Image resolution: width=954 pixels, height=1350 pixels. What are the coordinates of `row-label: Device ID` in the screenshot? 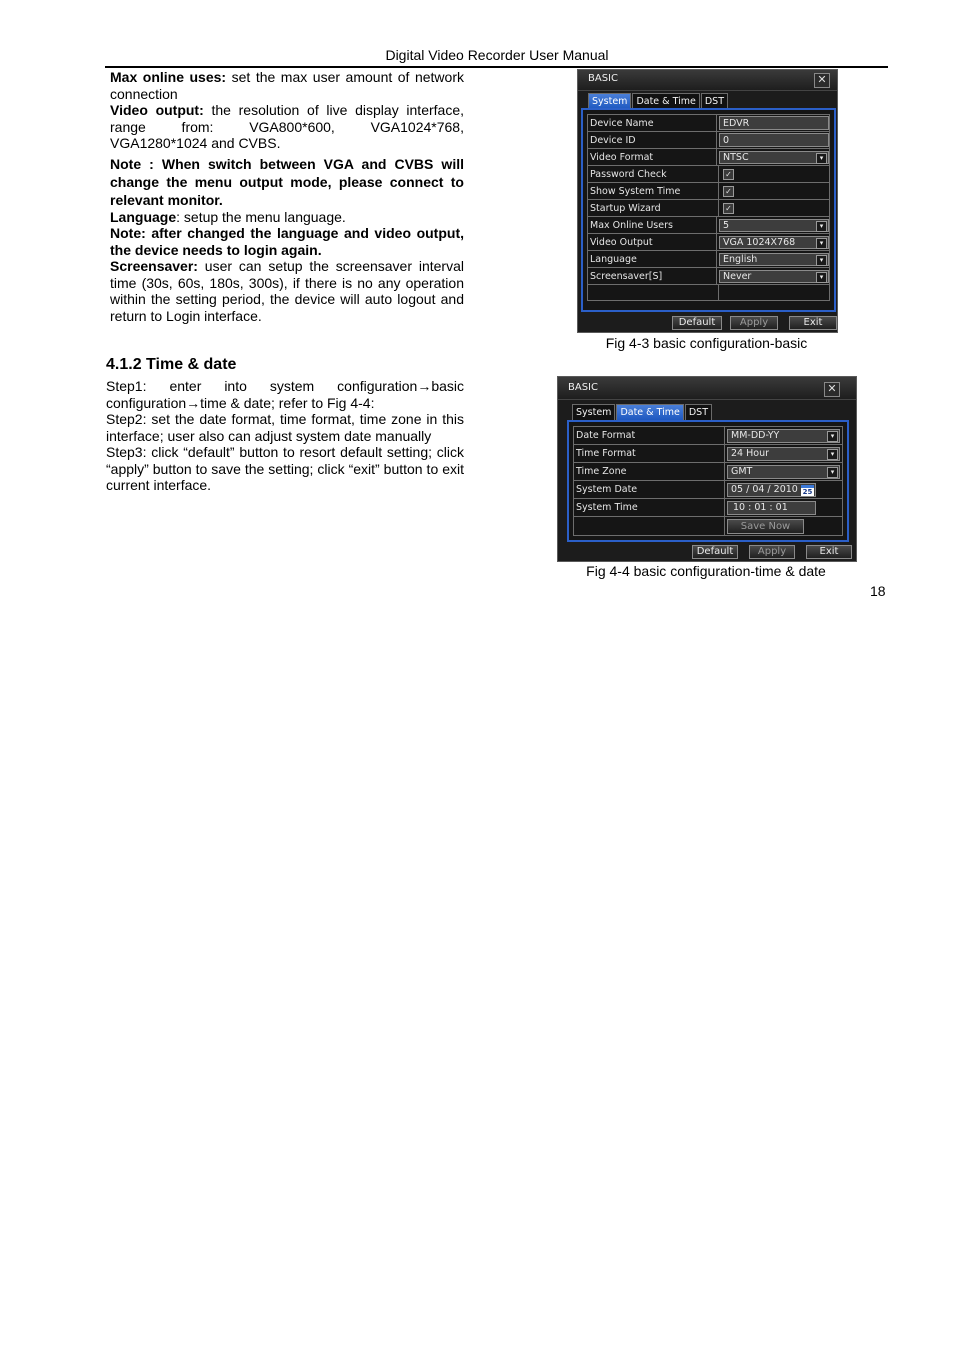 It's located at (652, 140).